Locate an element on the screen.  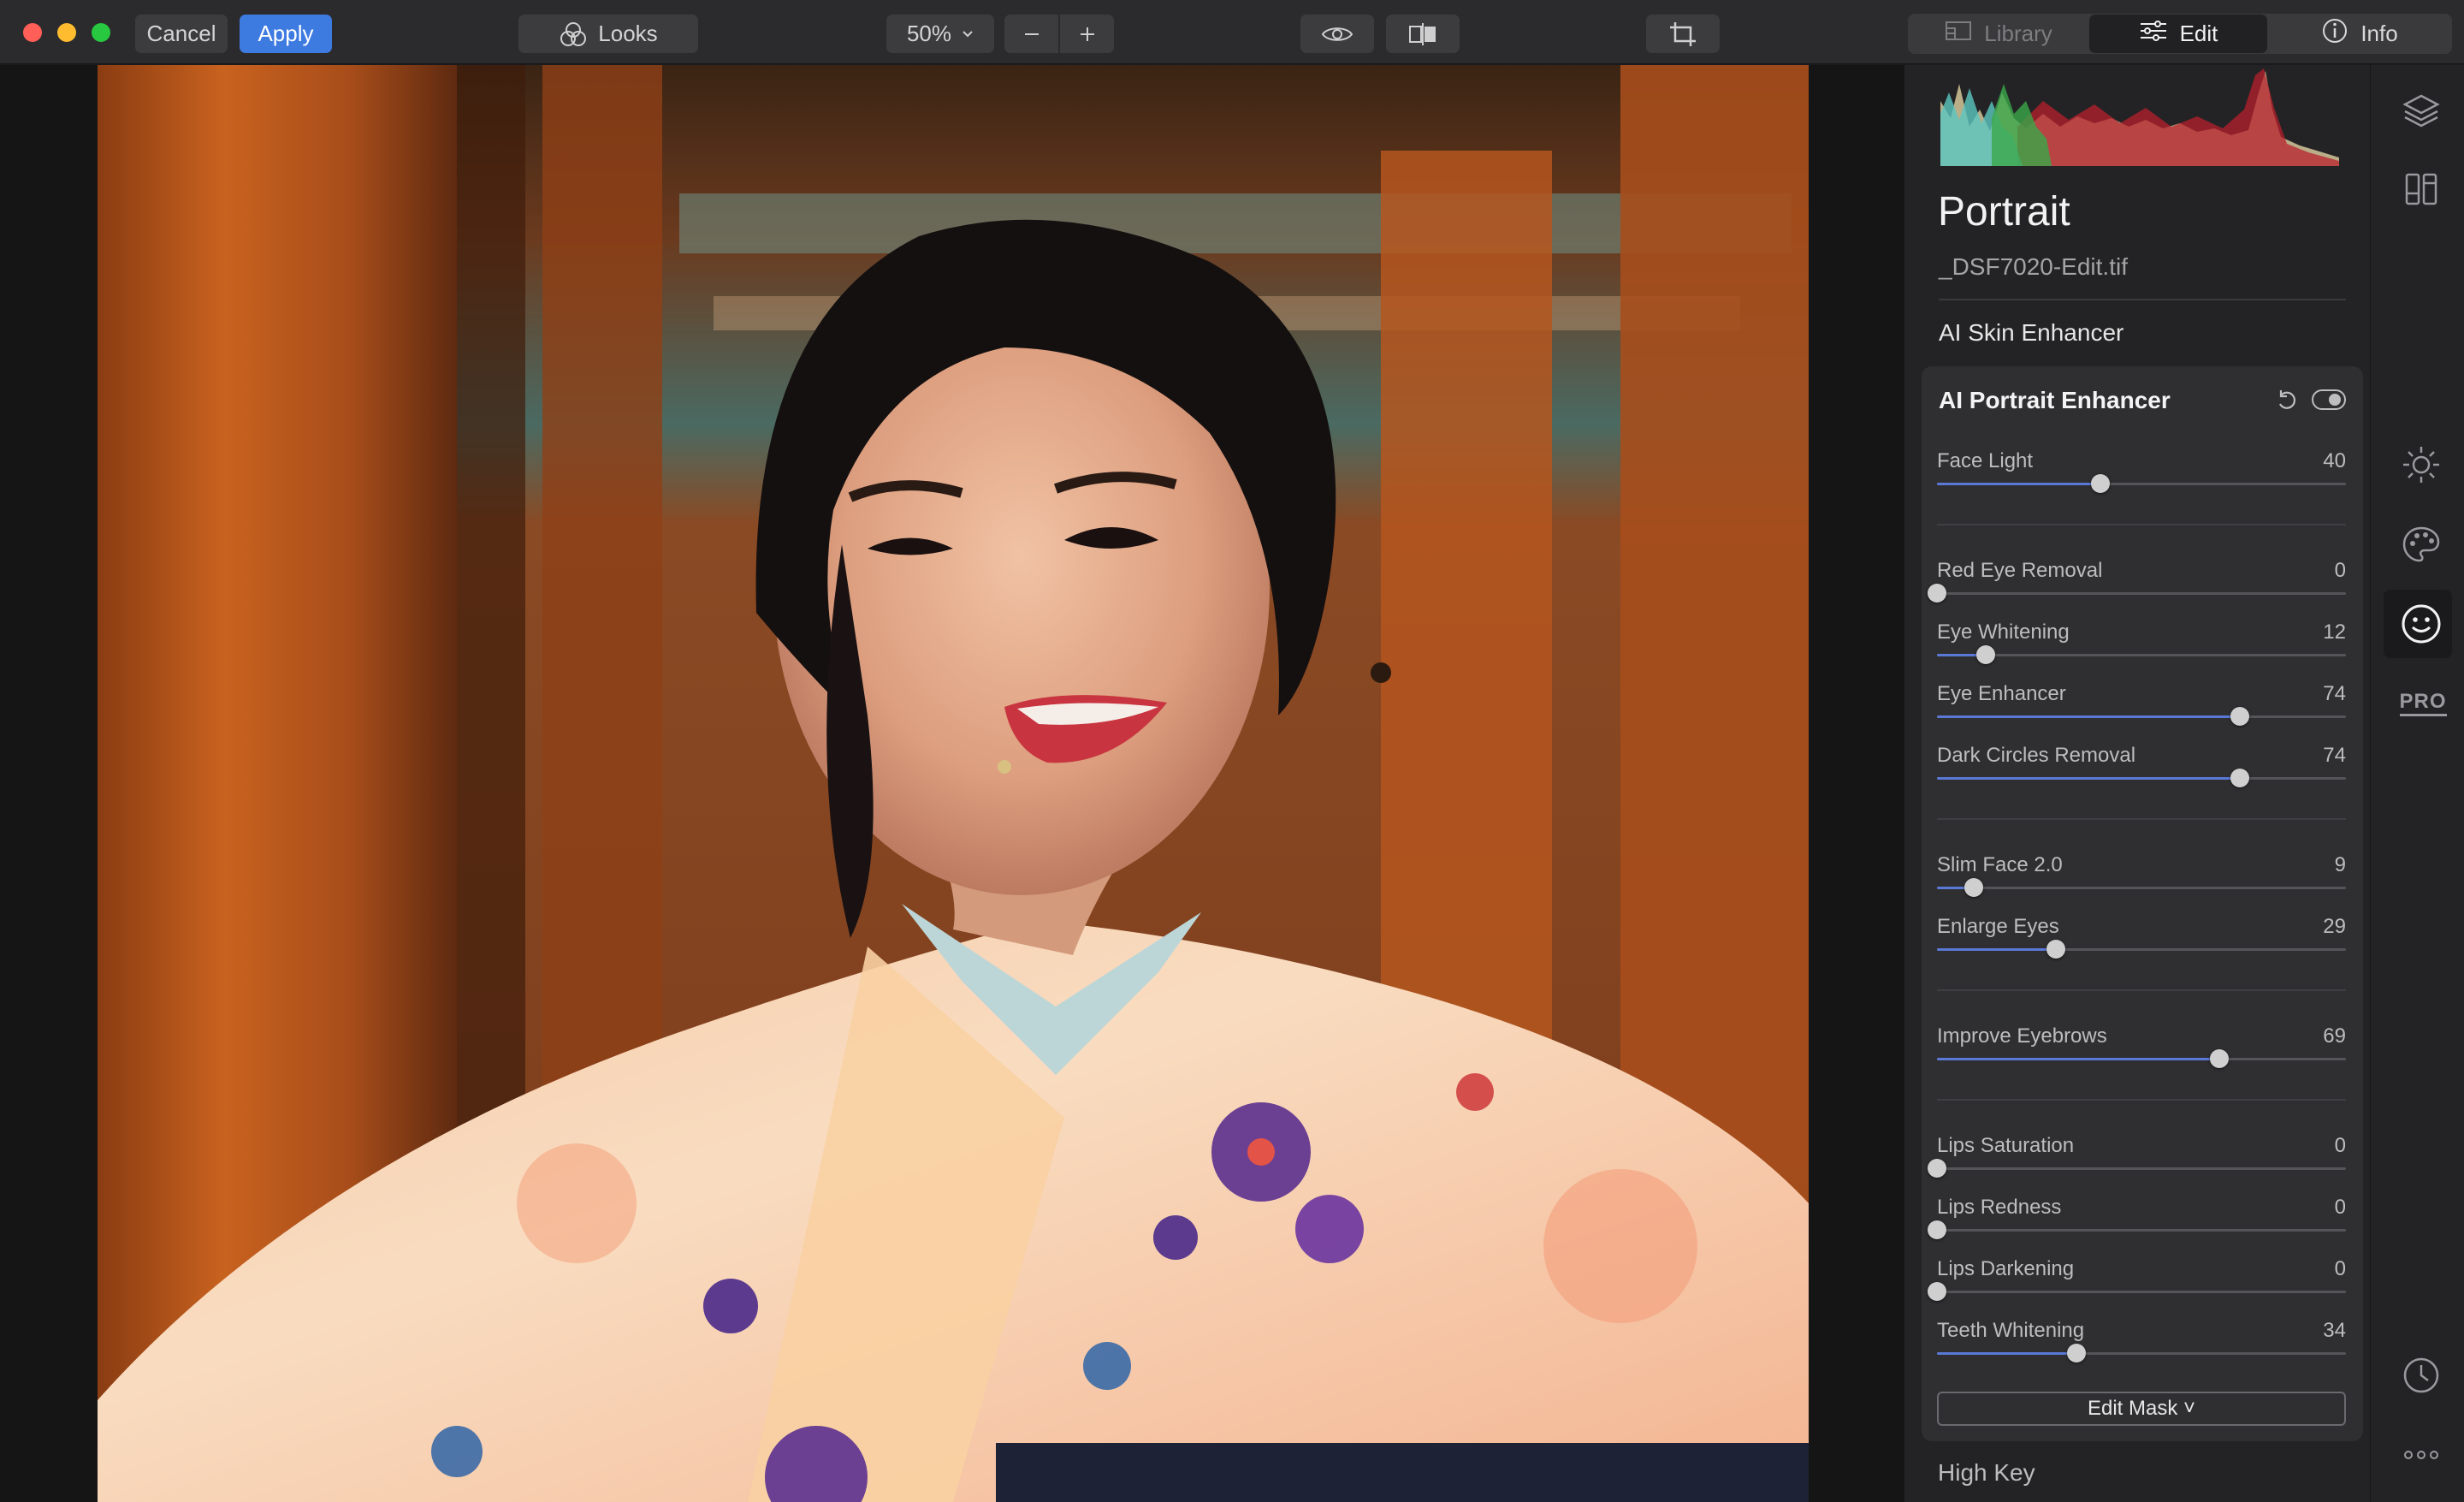
slider-label: Slim Face 2.0 is located at coordinates (2000, 864).